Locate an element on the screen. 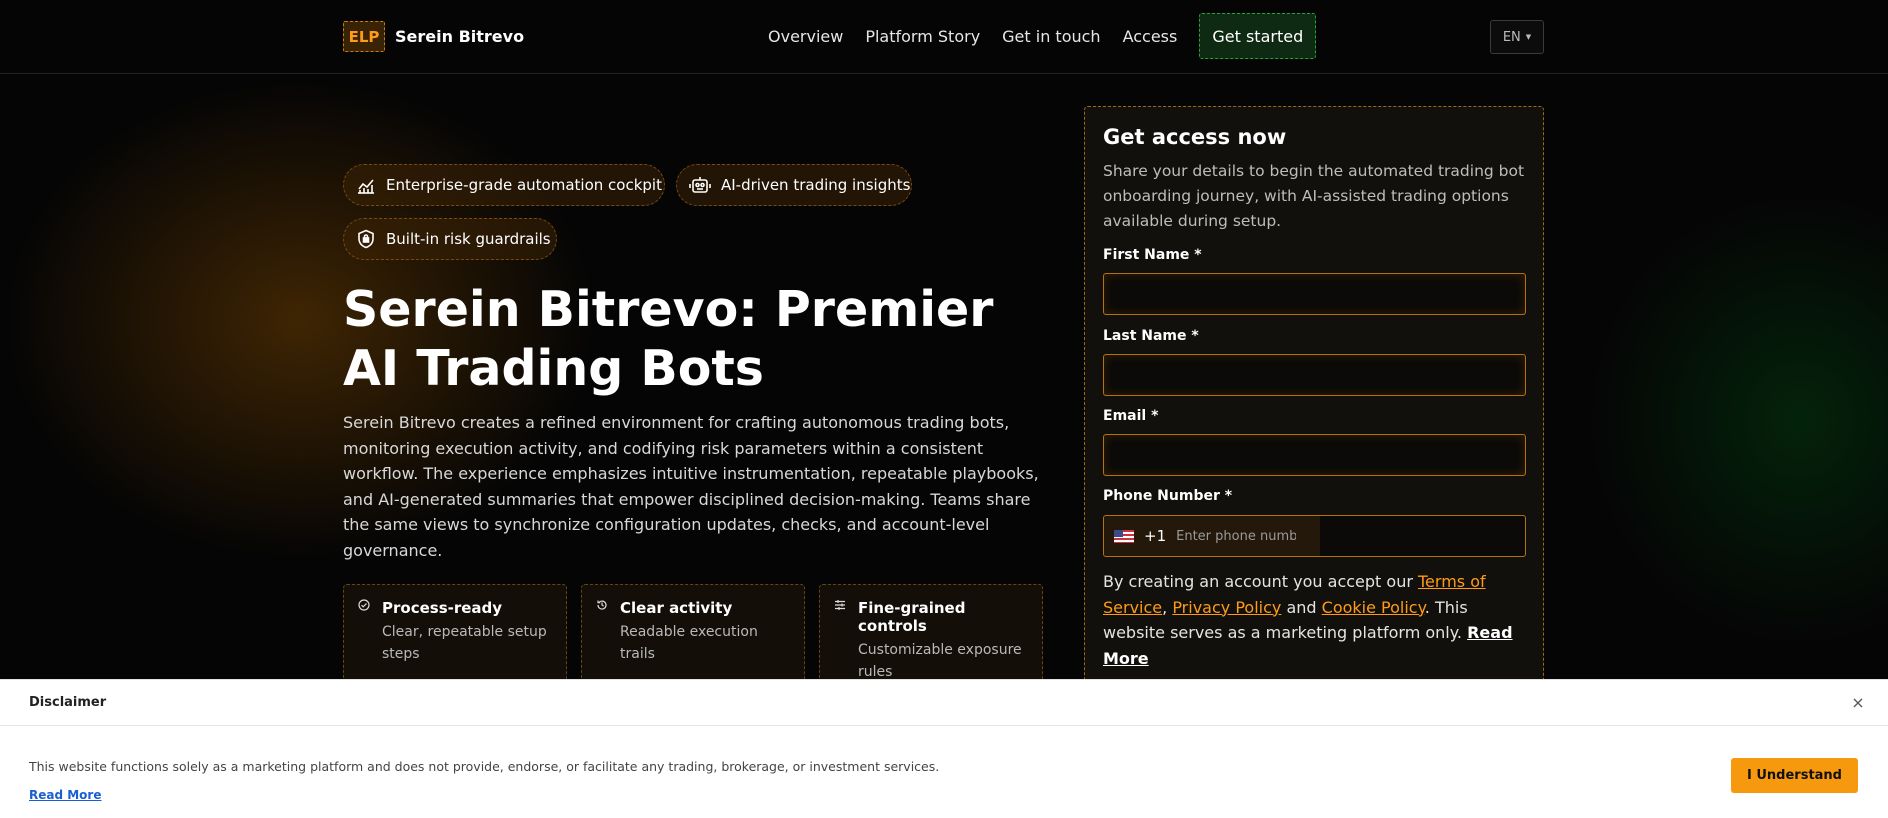 The width and height of the screenshot is (1888, 818). phone-prefix: +1 is located at coordinates (1212, 536).